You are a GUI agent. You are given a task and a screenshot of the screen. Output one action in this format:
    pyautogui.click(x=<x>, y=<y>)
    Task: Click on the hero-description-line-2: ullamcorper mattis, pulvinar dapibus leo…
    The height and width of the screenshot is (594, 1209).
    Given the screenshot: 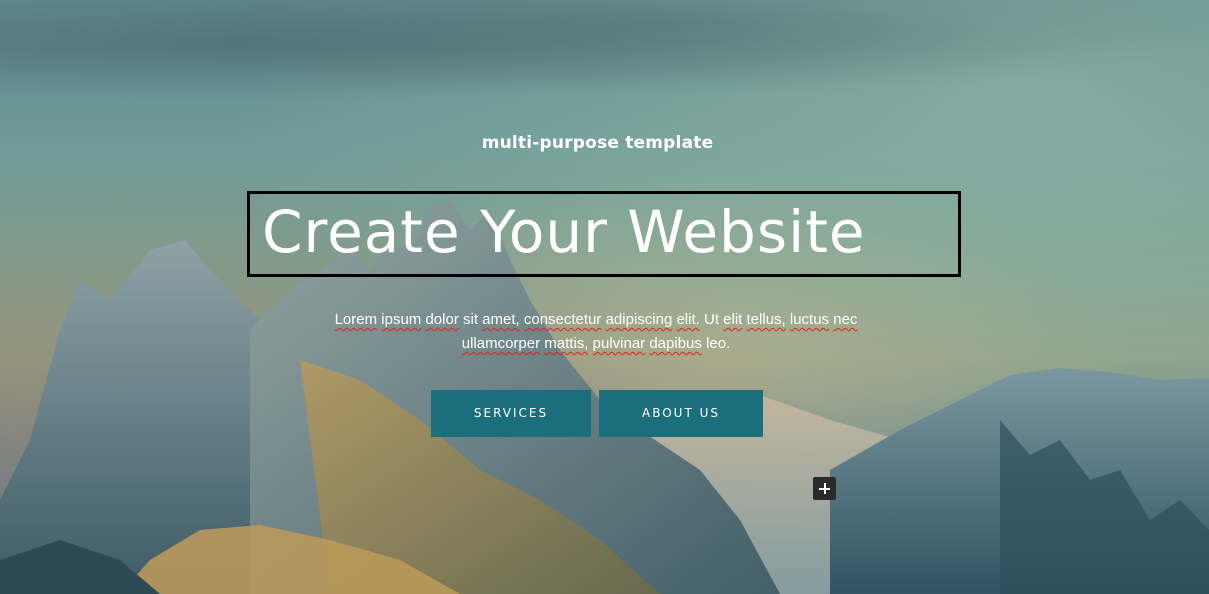 What is the action you would take?
    pyautogui.click(x=596, y=344)
    